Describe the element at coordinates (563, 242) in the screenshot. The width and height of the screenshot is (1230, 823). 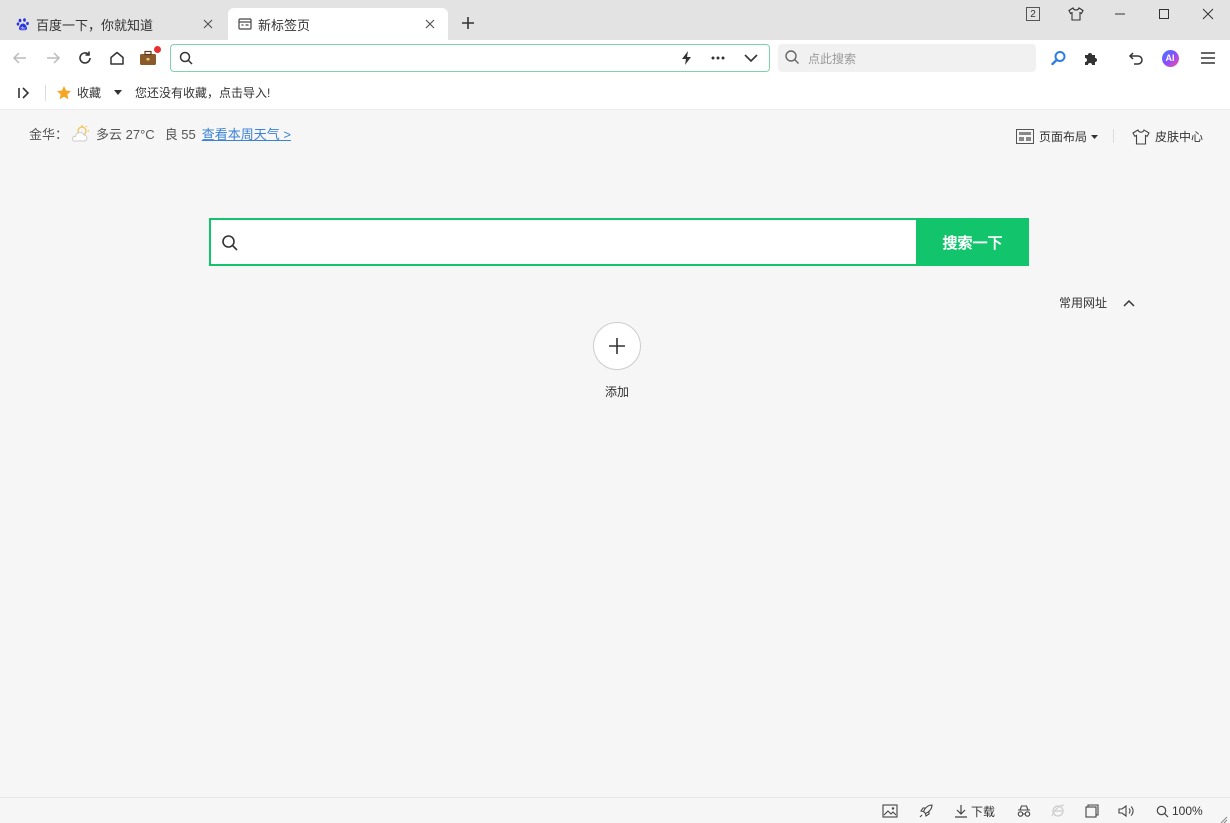
I see `main-search-input` at that location.